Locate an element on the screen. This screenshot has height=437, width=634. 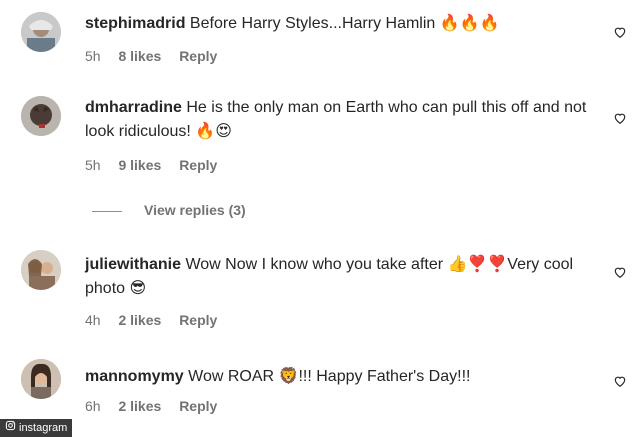
comment-time: 4h is located at coordinates (93, 320).